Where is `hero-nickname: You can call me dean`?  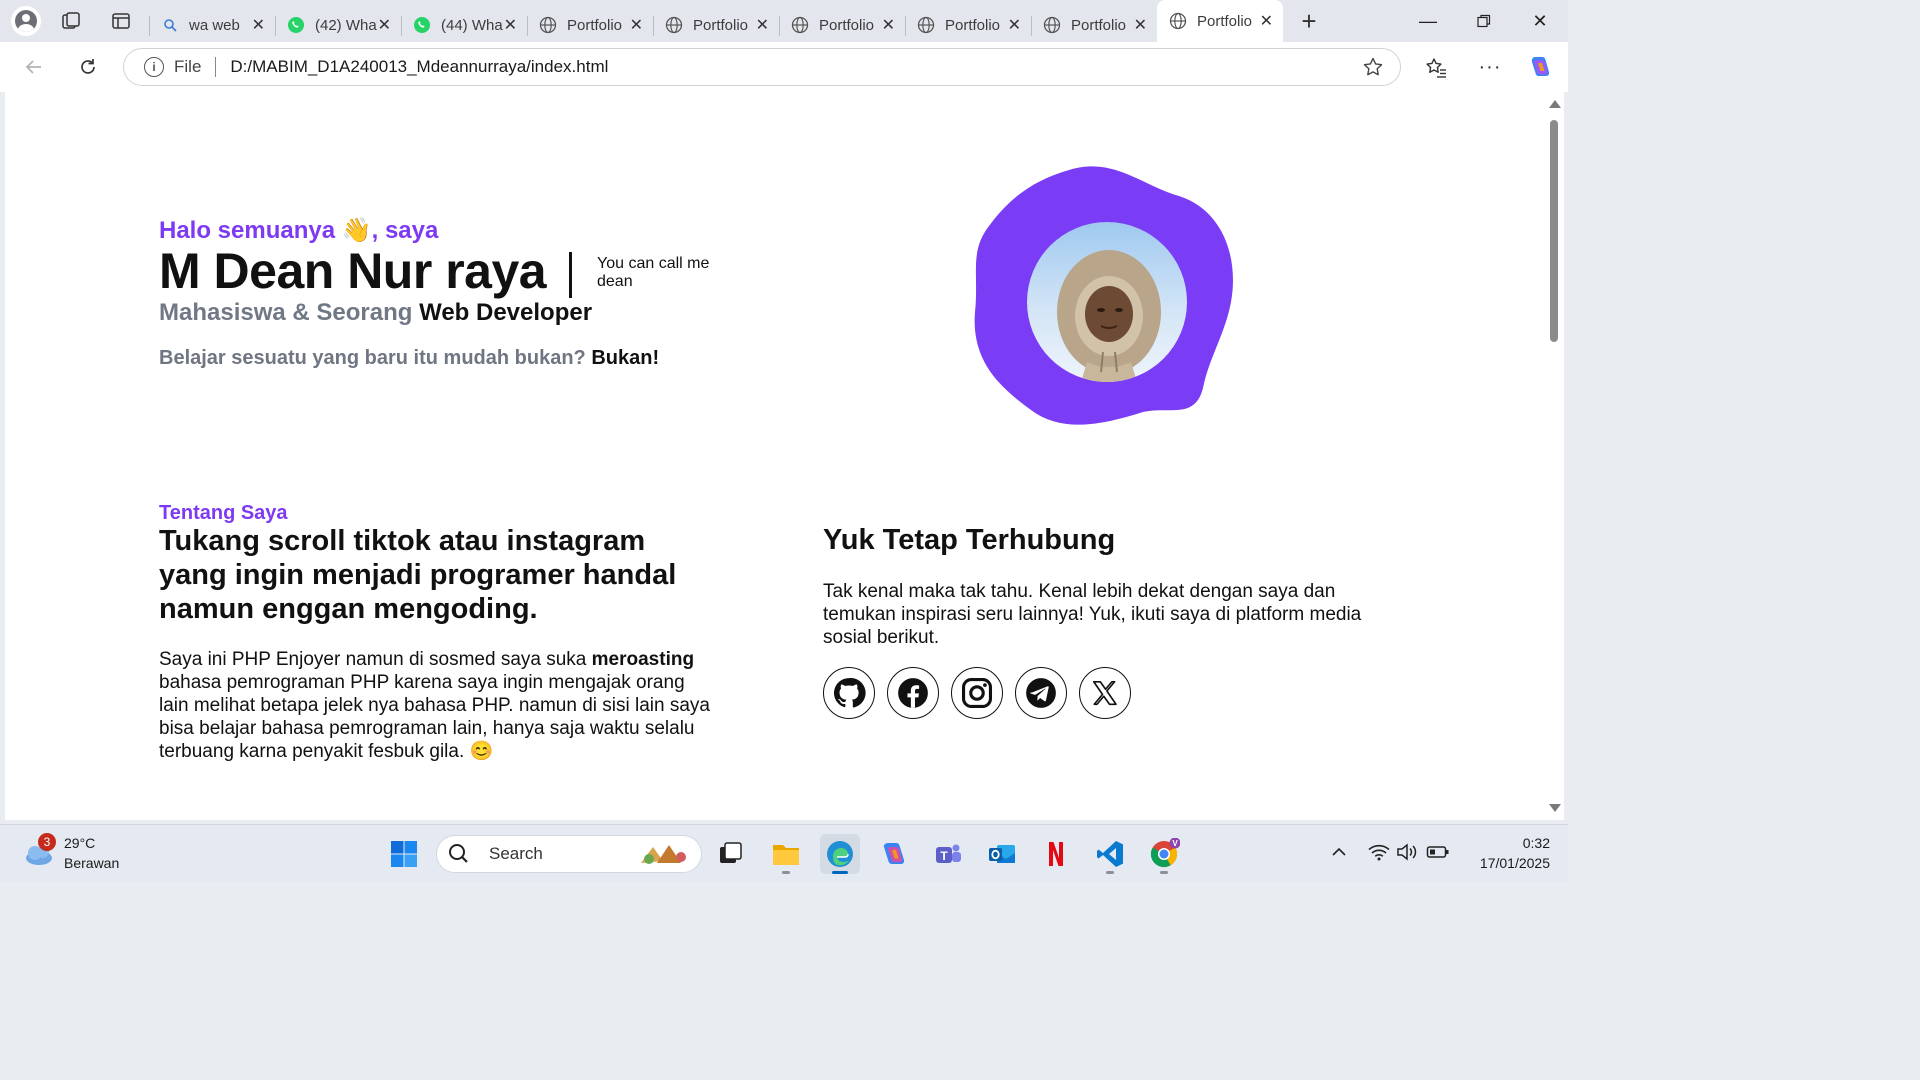 hero-nickname: You can call me dean is located at coordinates (653, 272).